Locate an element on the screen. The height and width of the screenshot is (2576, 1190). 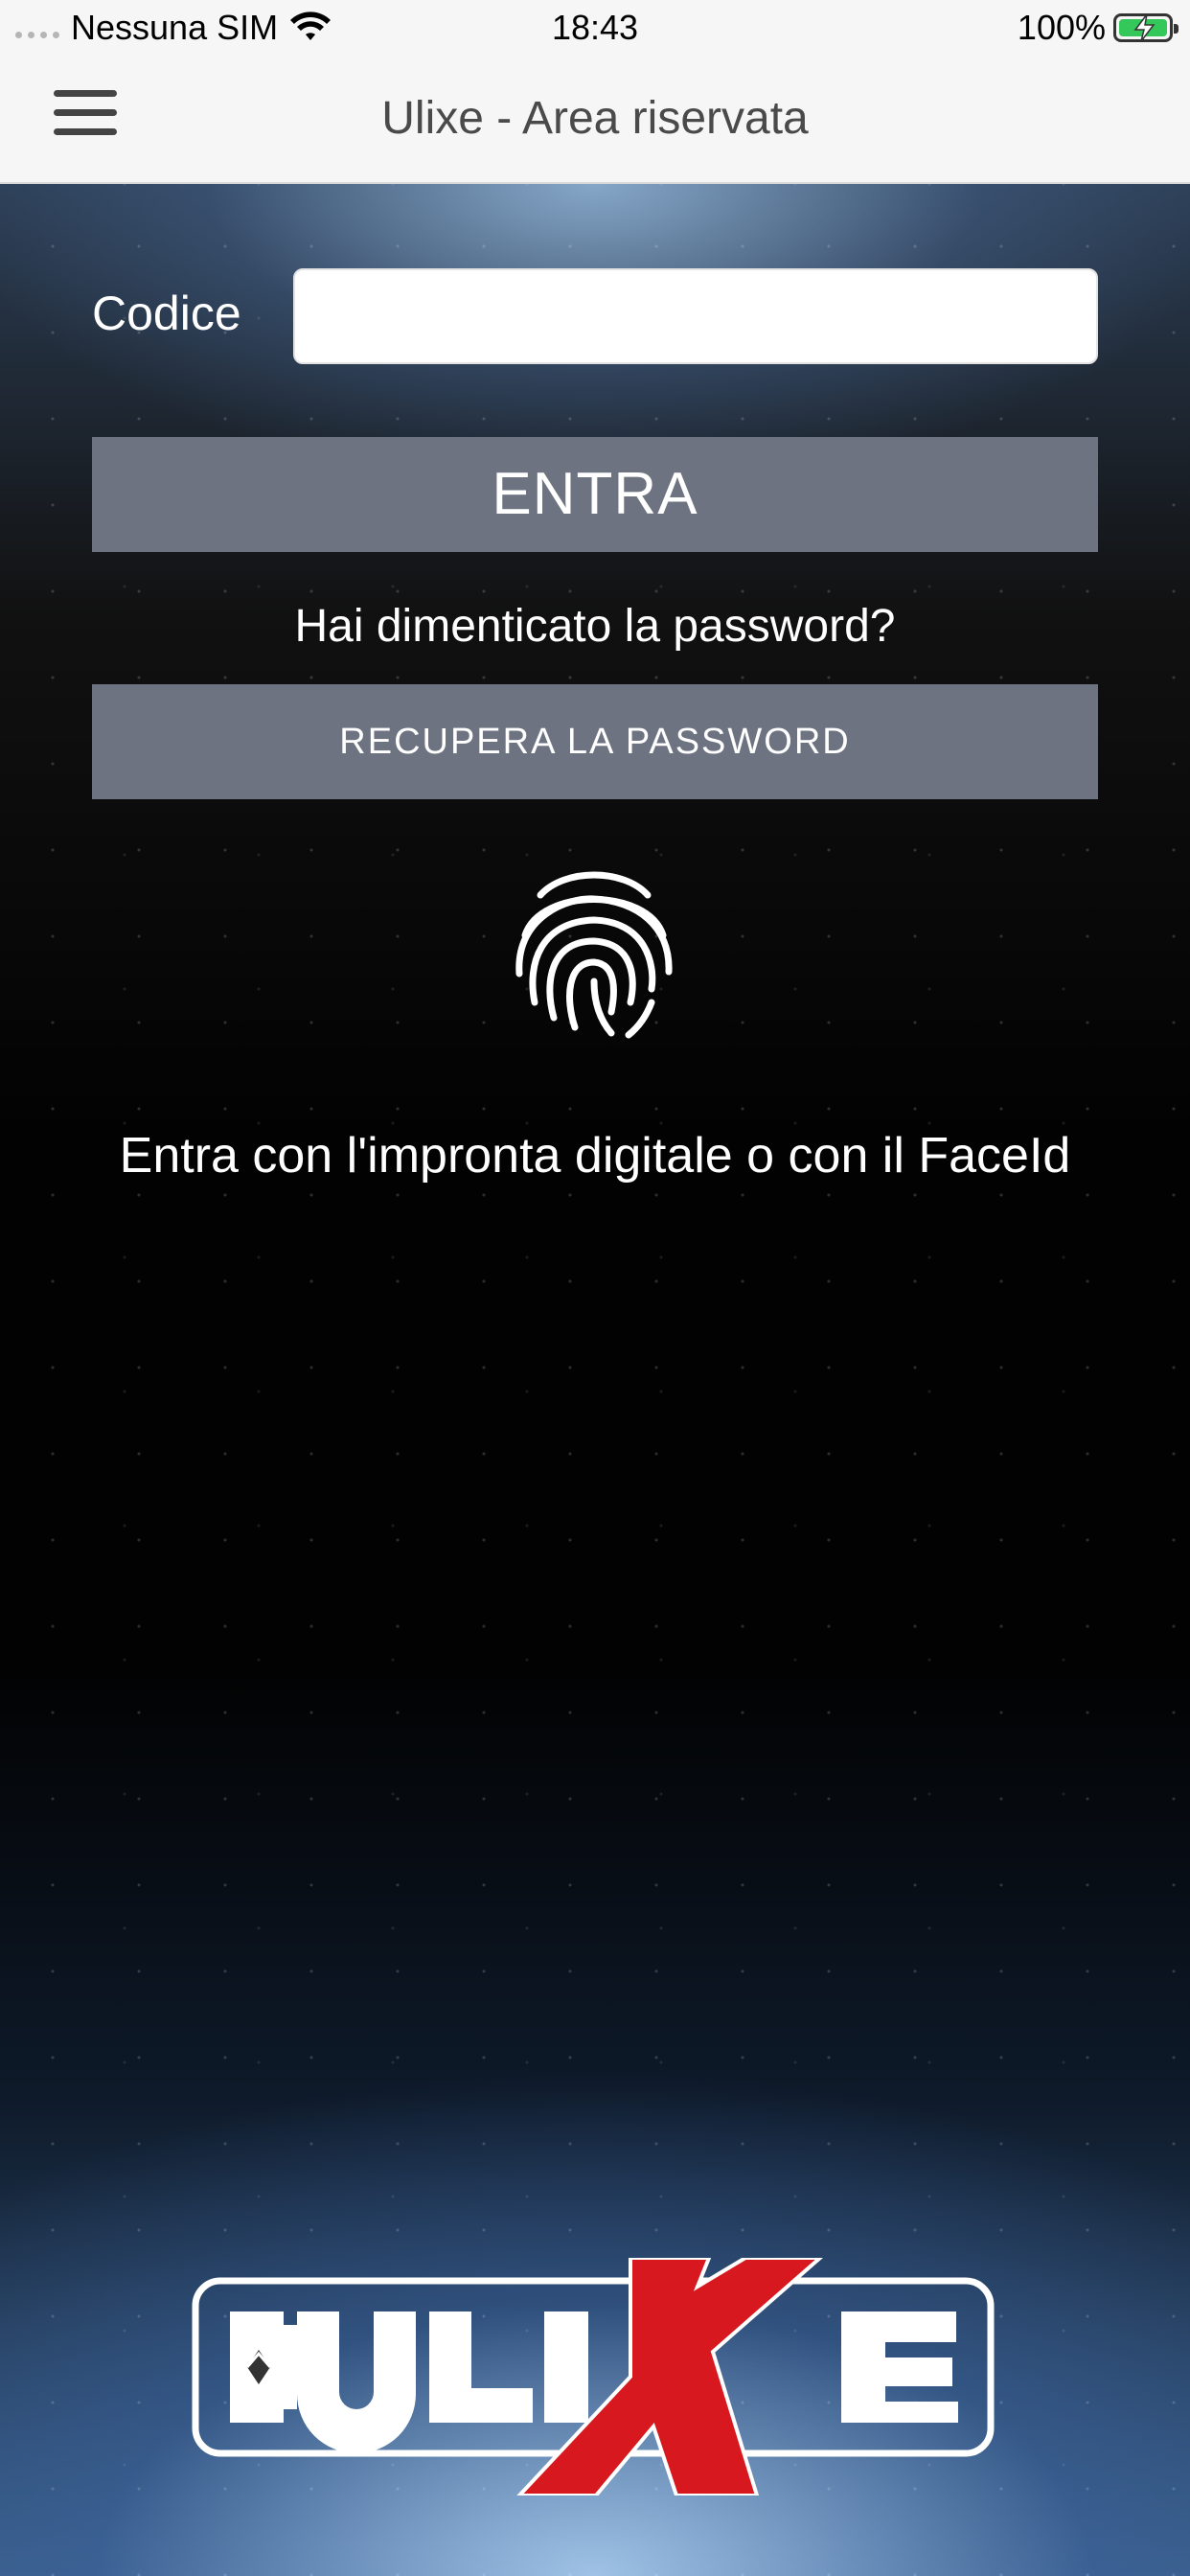
bolt-icon is located at coordinates (1144, 27).